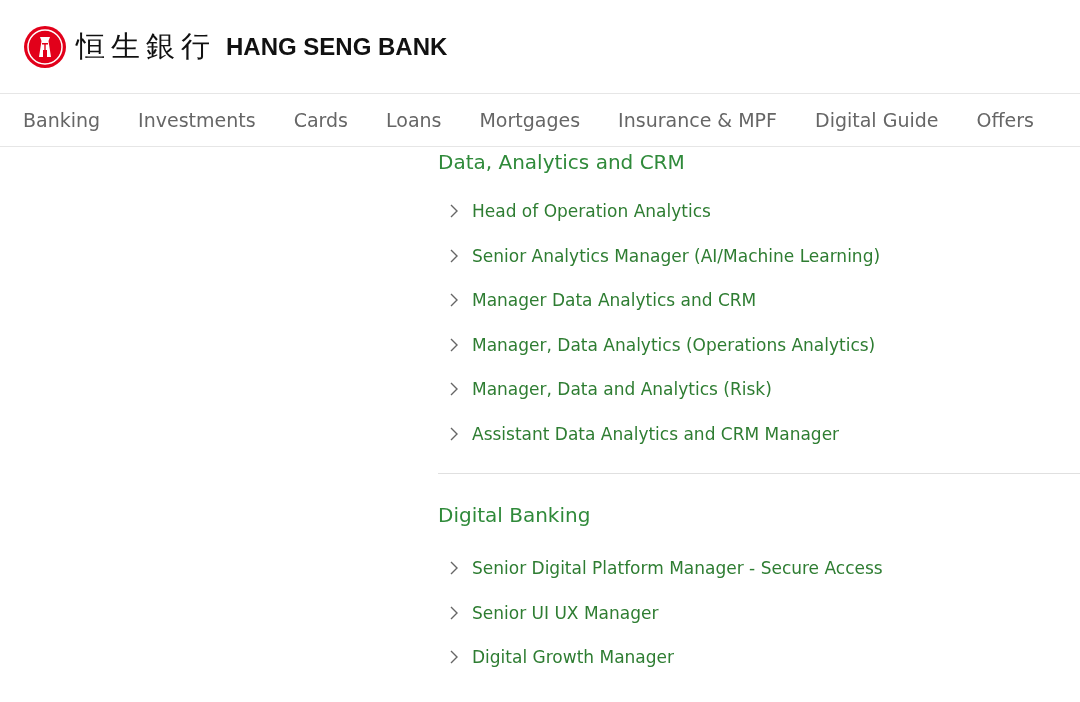 The image size is (1080, 702). Describe the element at coordinates (515, 515) in the screenshot. I see `section-heading: Digital Banking` at that location.